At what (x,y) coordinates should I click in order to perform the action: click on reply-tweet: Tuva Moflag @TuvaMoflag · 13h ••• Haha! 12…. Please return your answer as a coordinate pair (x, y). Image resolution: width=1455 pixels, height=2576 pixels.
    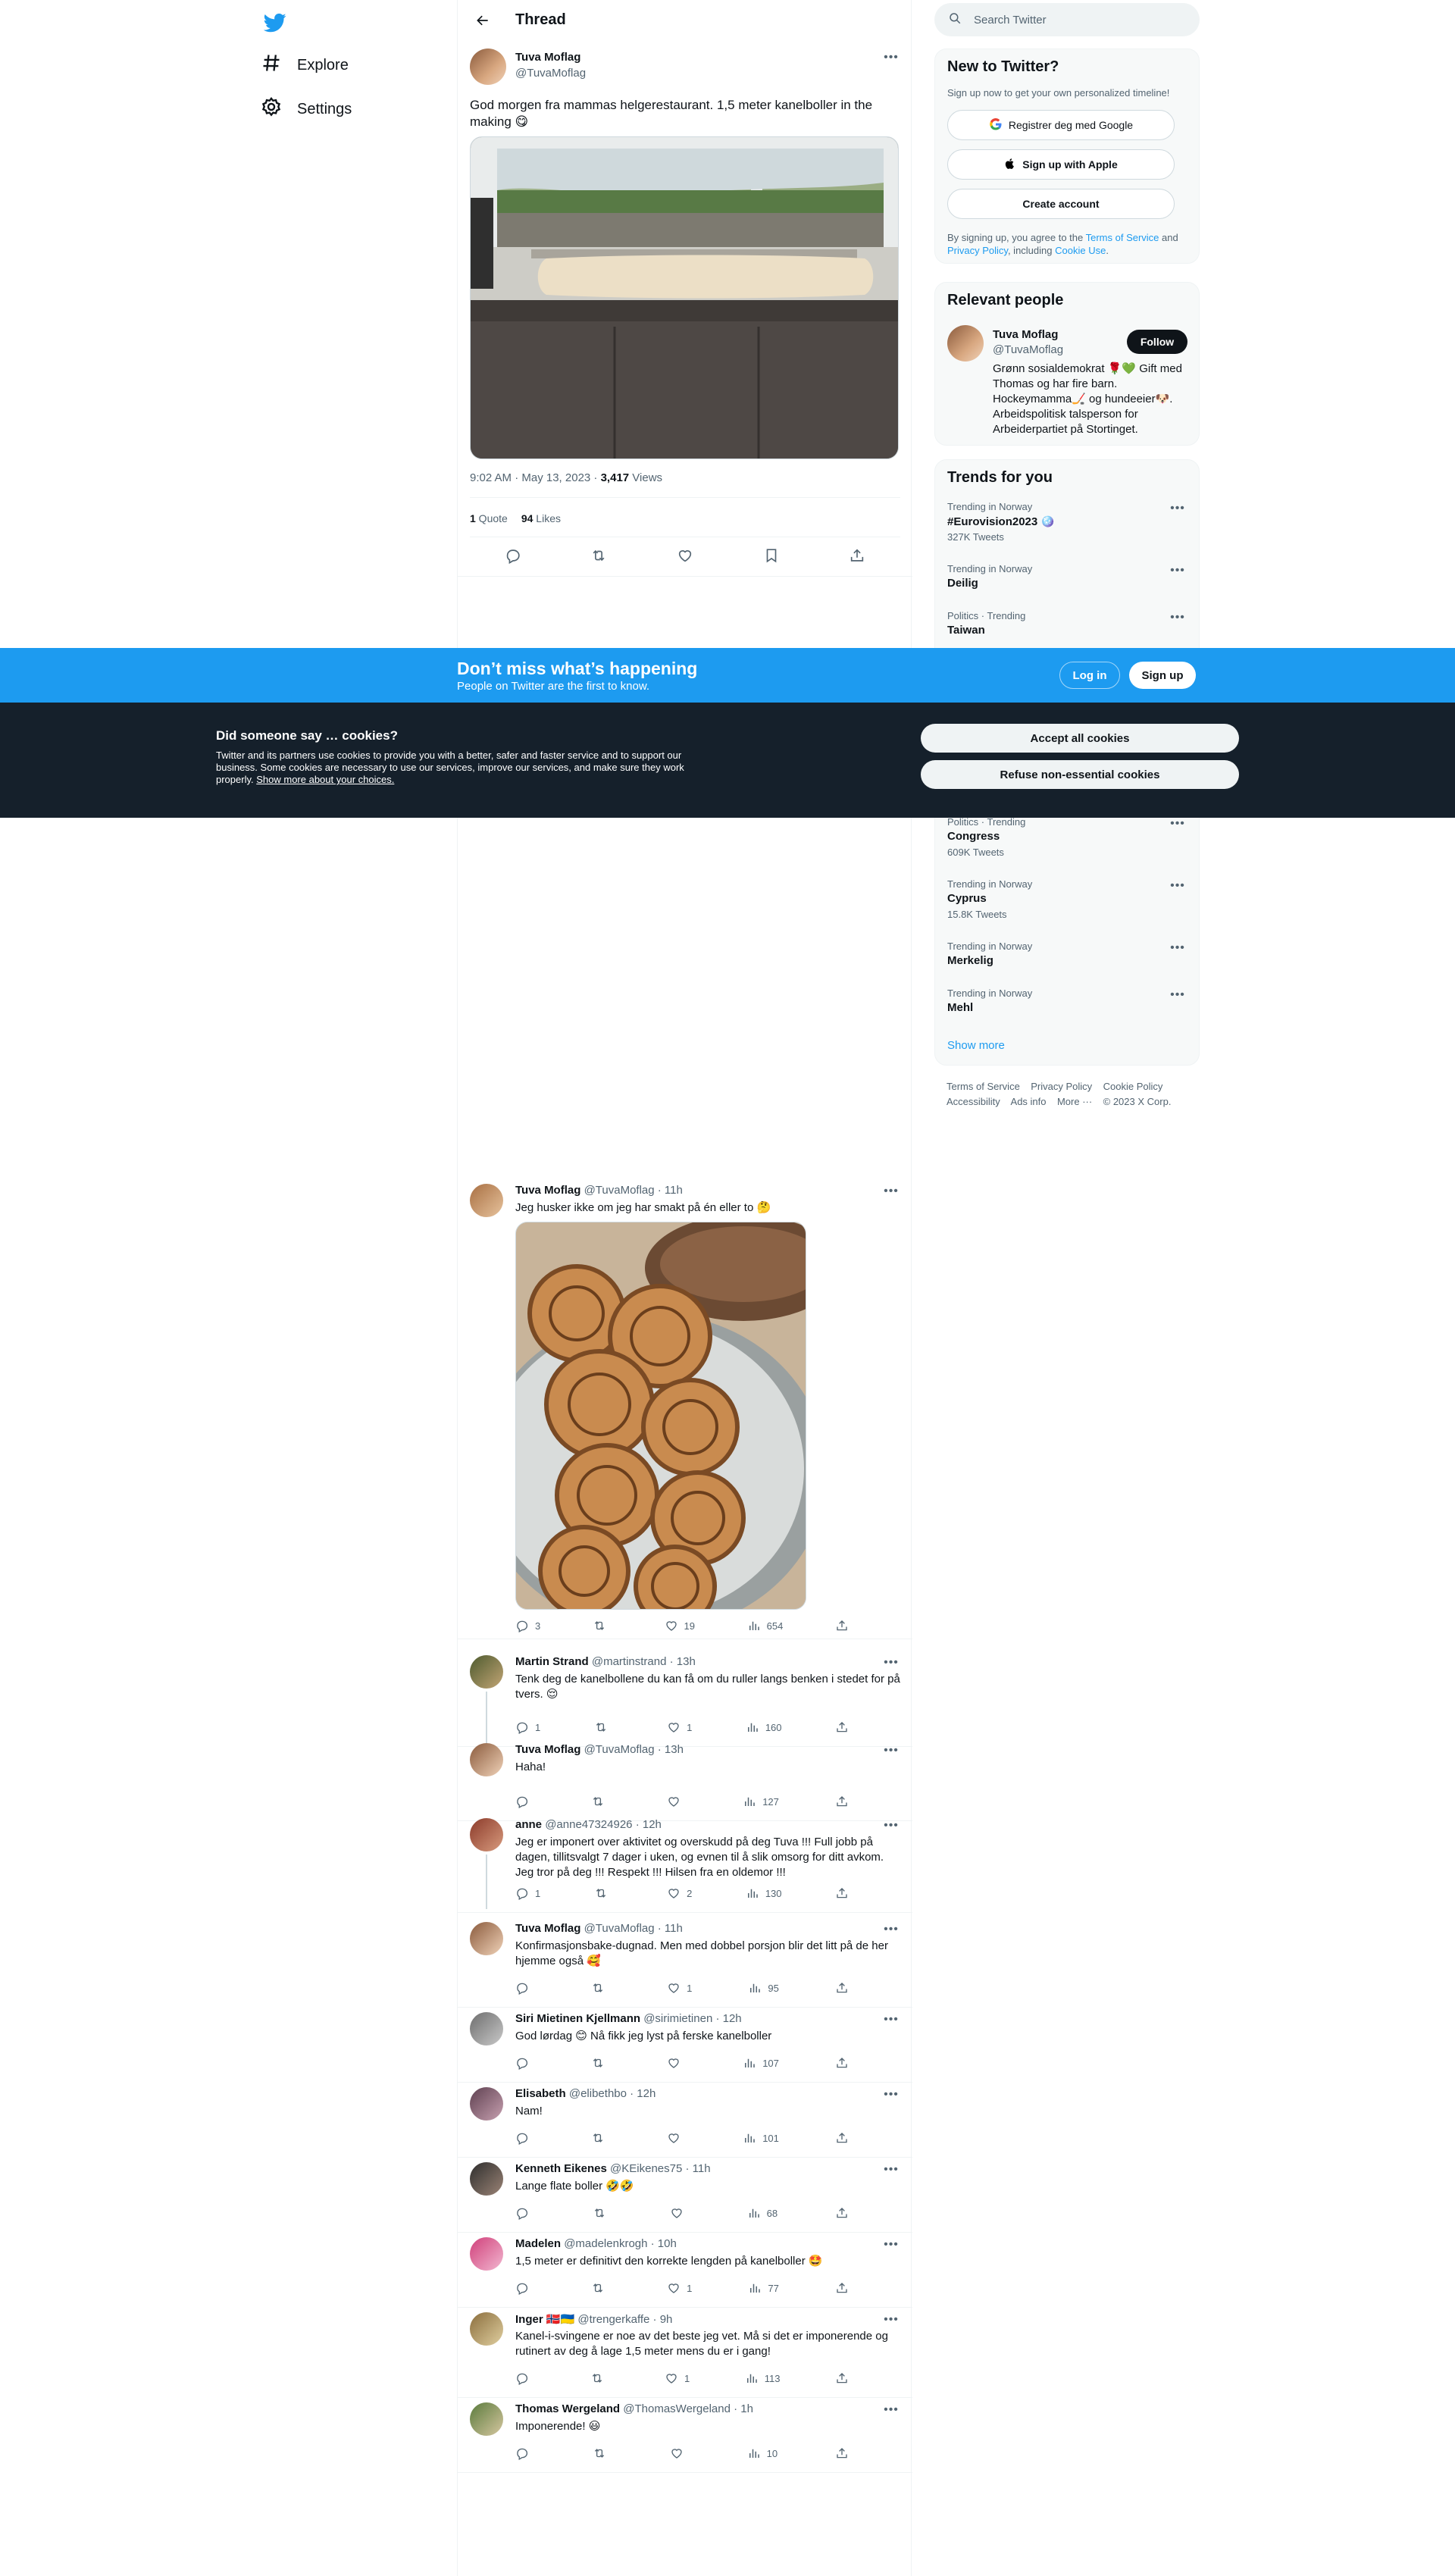
    Looking at the image, I should click on (685, 1782).